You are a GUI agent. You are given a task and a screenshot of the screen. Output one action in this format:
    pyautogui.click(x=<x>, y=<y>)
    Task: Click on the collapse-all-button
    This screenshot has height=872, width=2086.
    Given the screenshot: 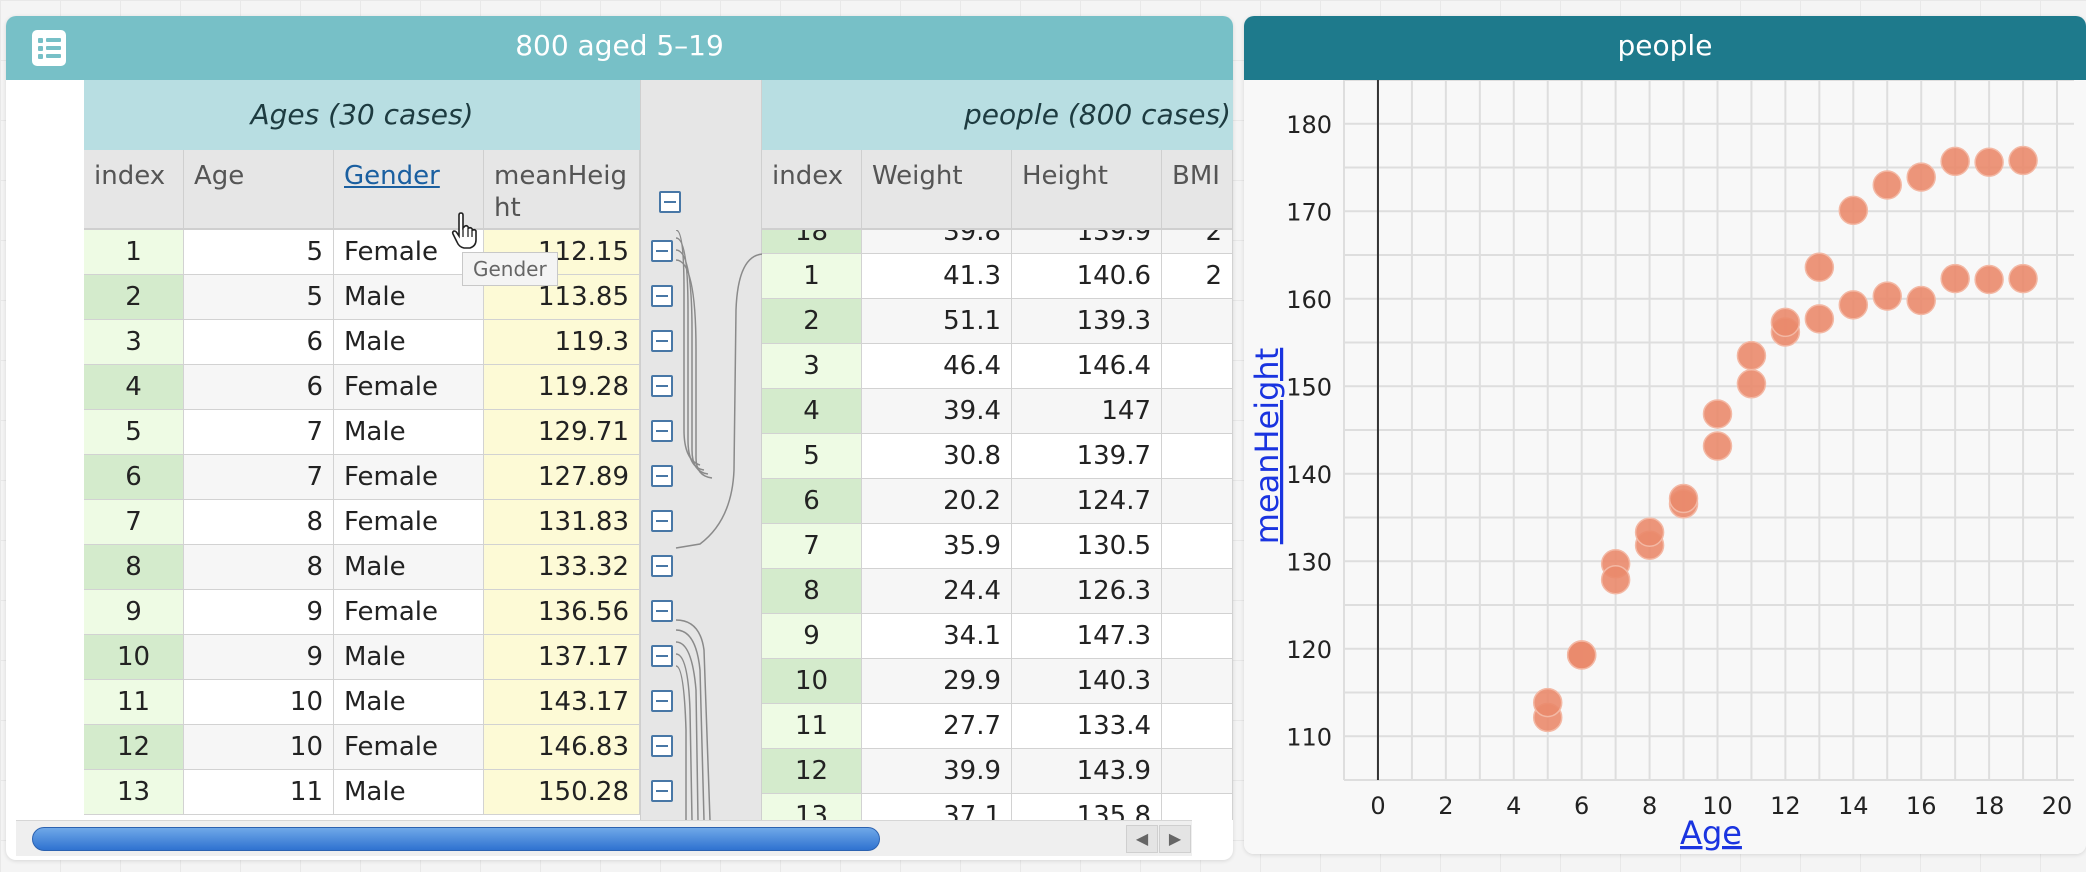 What is the action you would take?
    pyautogui.click(x=670, y=202)
    